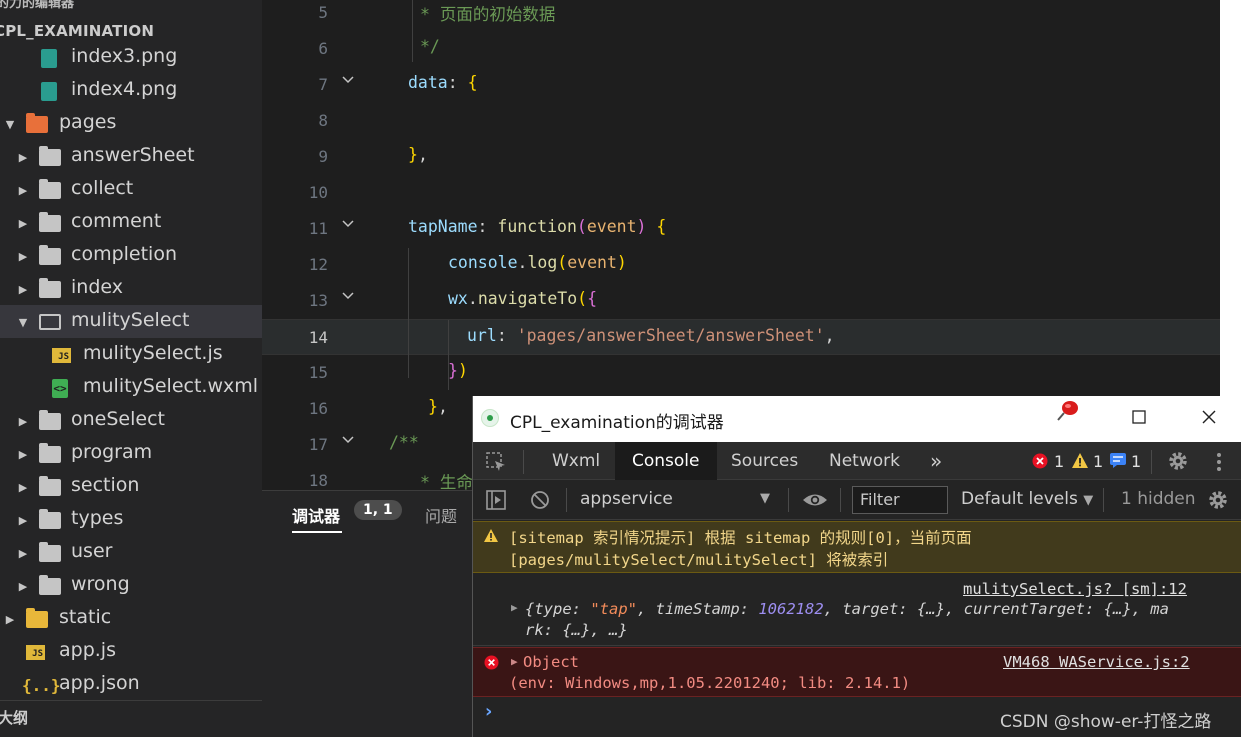  What do you see at coordinates (936, 461) in the screenshot?
I see `more-tabs-button: »` at bounding box center [936, 461].